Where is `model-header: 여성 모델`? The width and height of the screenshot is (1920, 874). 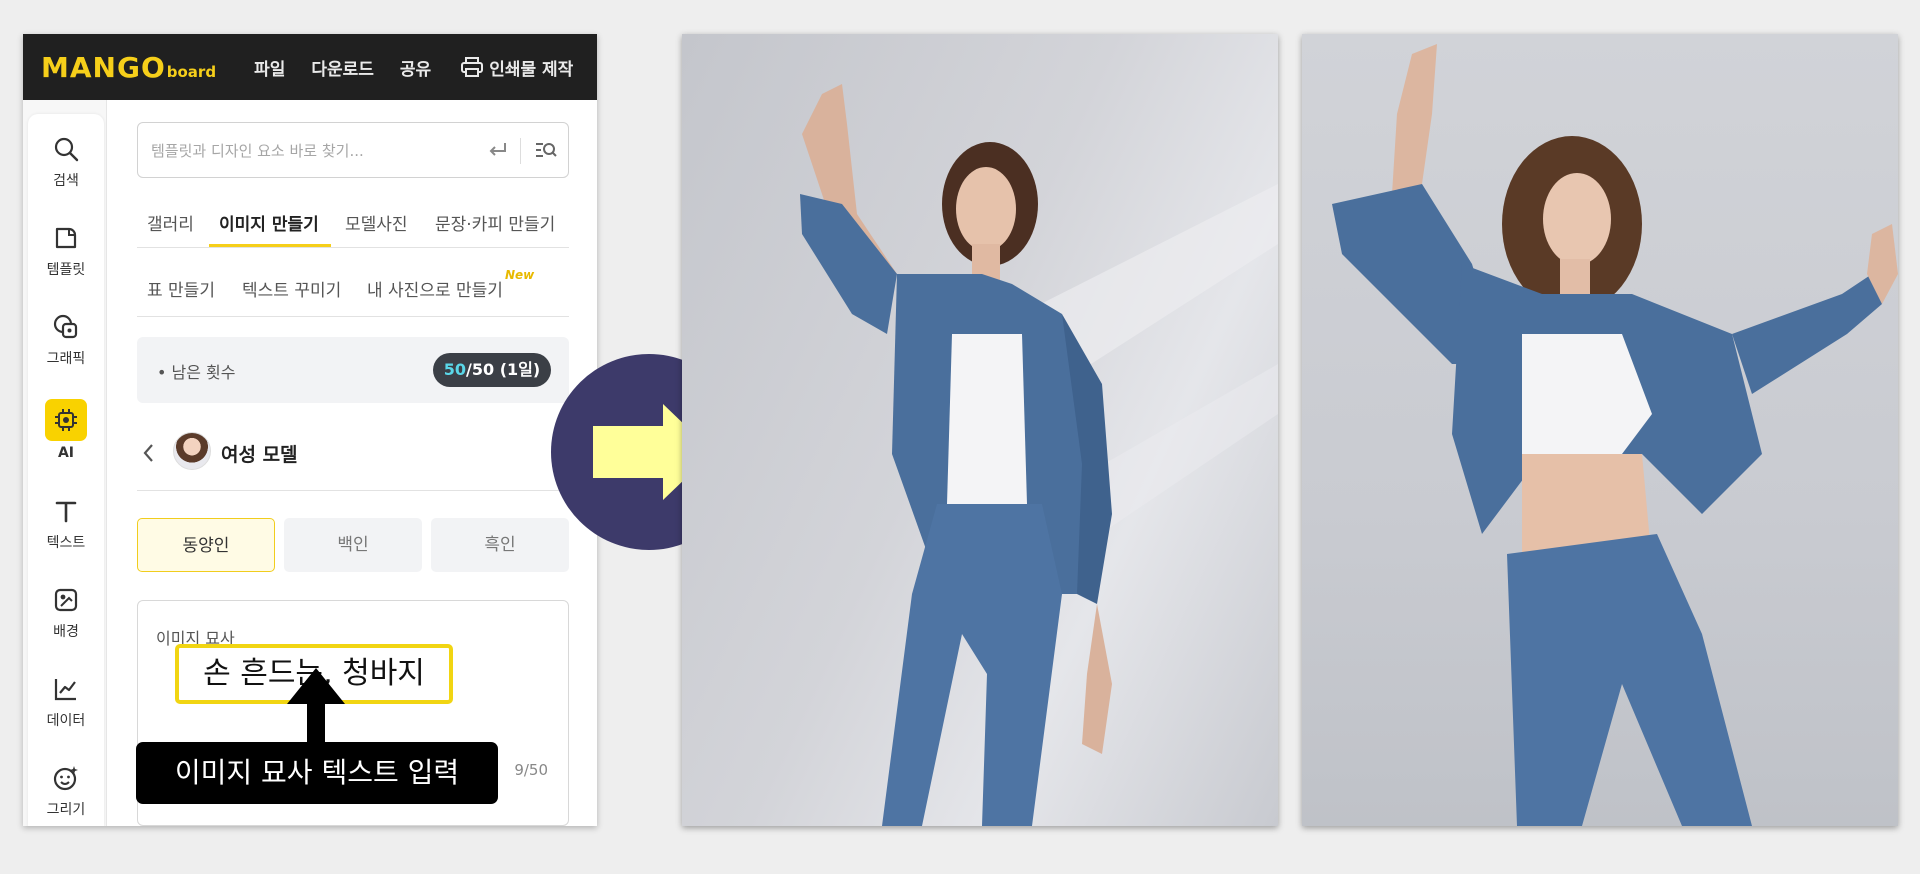 model-header: 여성 모델 is located at coordinates (353, 453).